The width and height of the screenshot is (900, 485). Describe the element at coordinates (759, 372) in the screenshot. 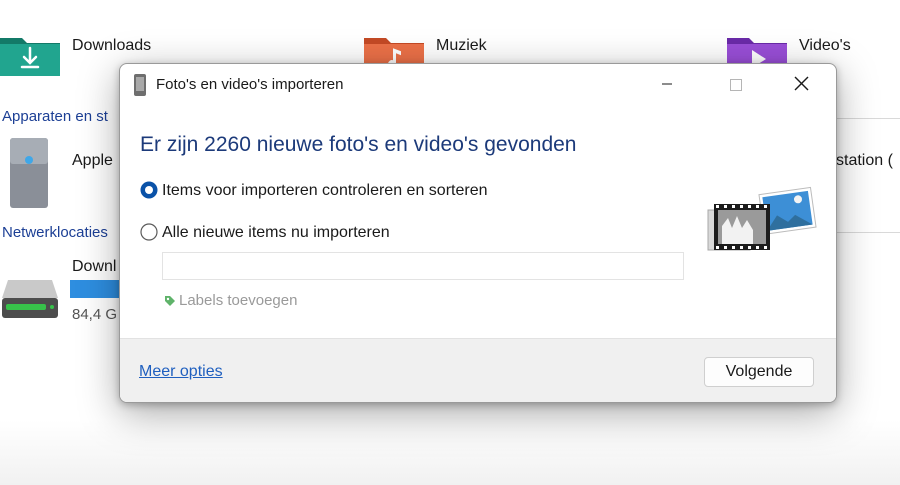

I see `next-button: Volgende` at that location.